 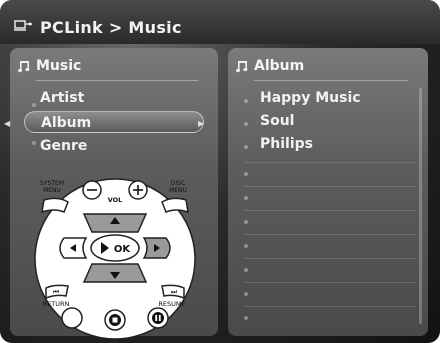 I want to click on menu-item-album: Album, so click(x=114, y=122).